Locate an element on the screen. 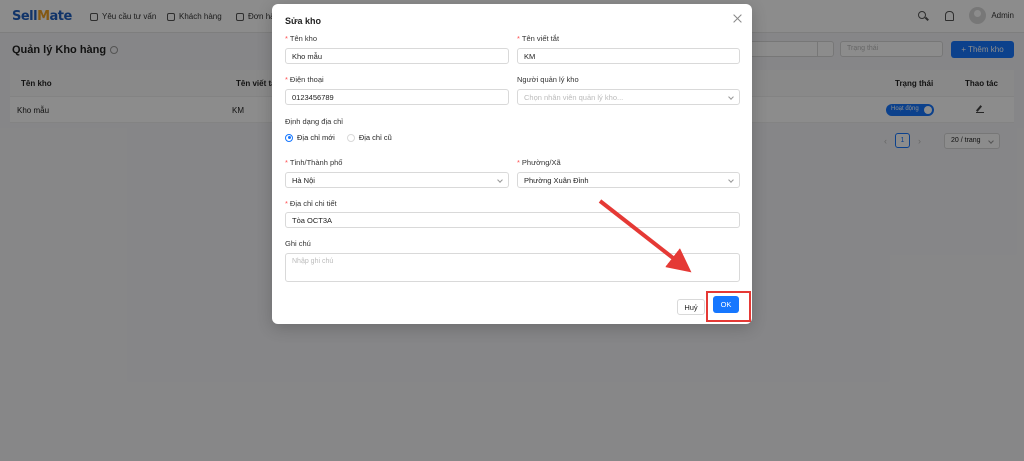 This screenshot has width=1024, height=461. note-label: Ghi chú is located at coordinates (298, 243).